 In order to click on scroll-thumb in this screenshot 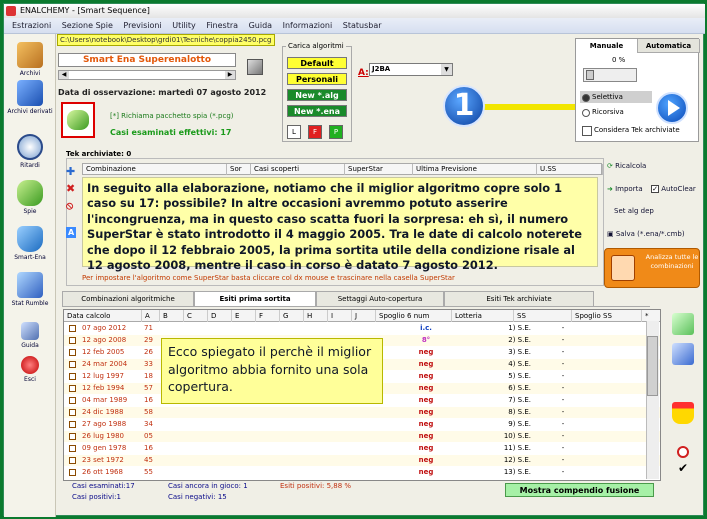, I will do `click(652, 366)`.